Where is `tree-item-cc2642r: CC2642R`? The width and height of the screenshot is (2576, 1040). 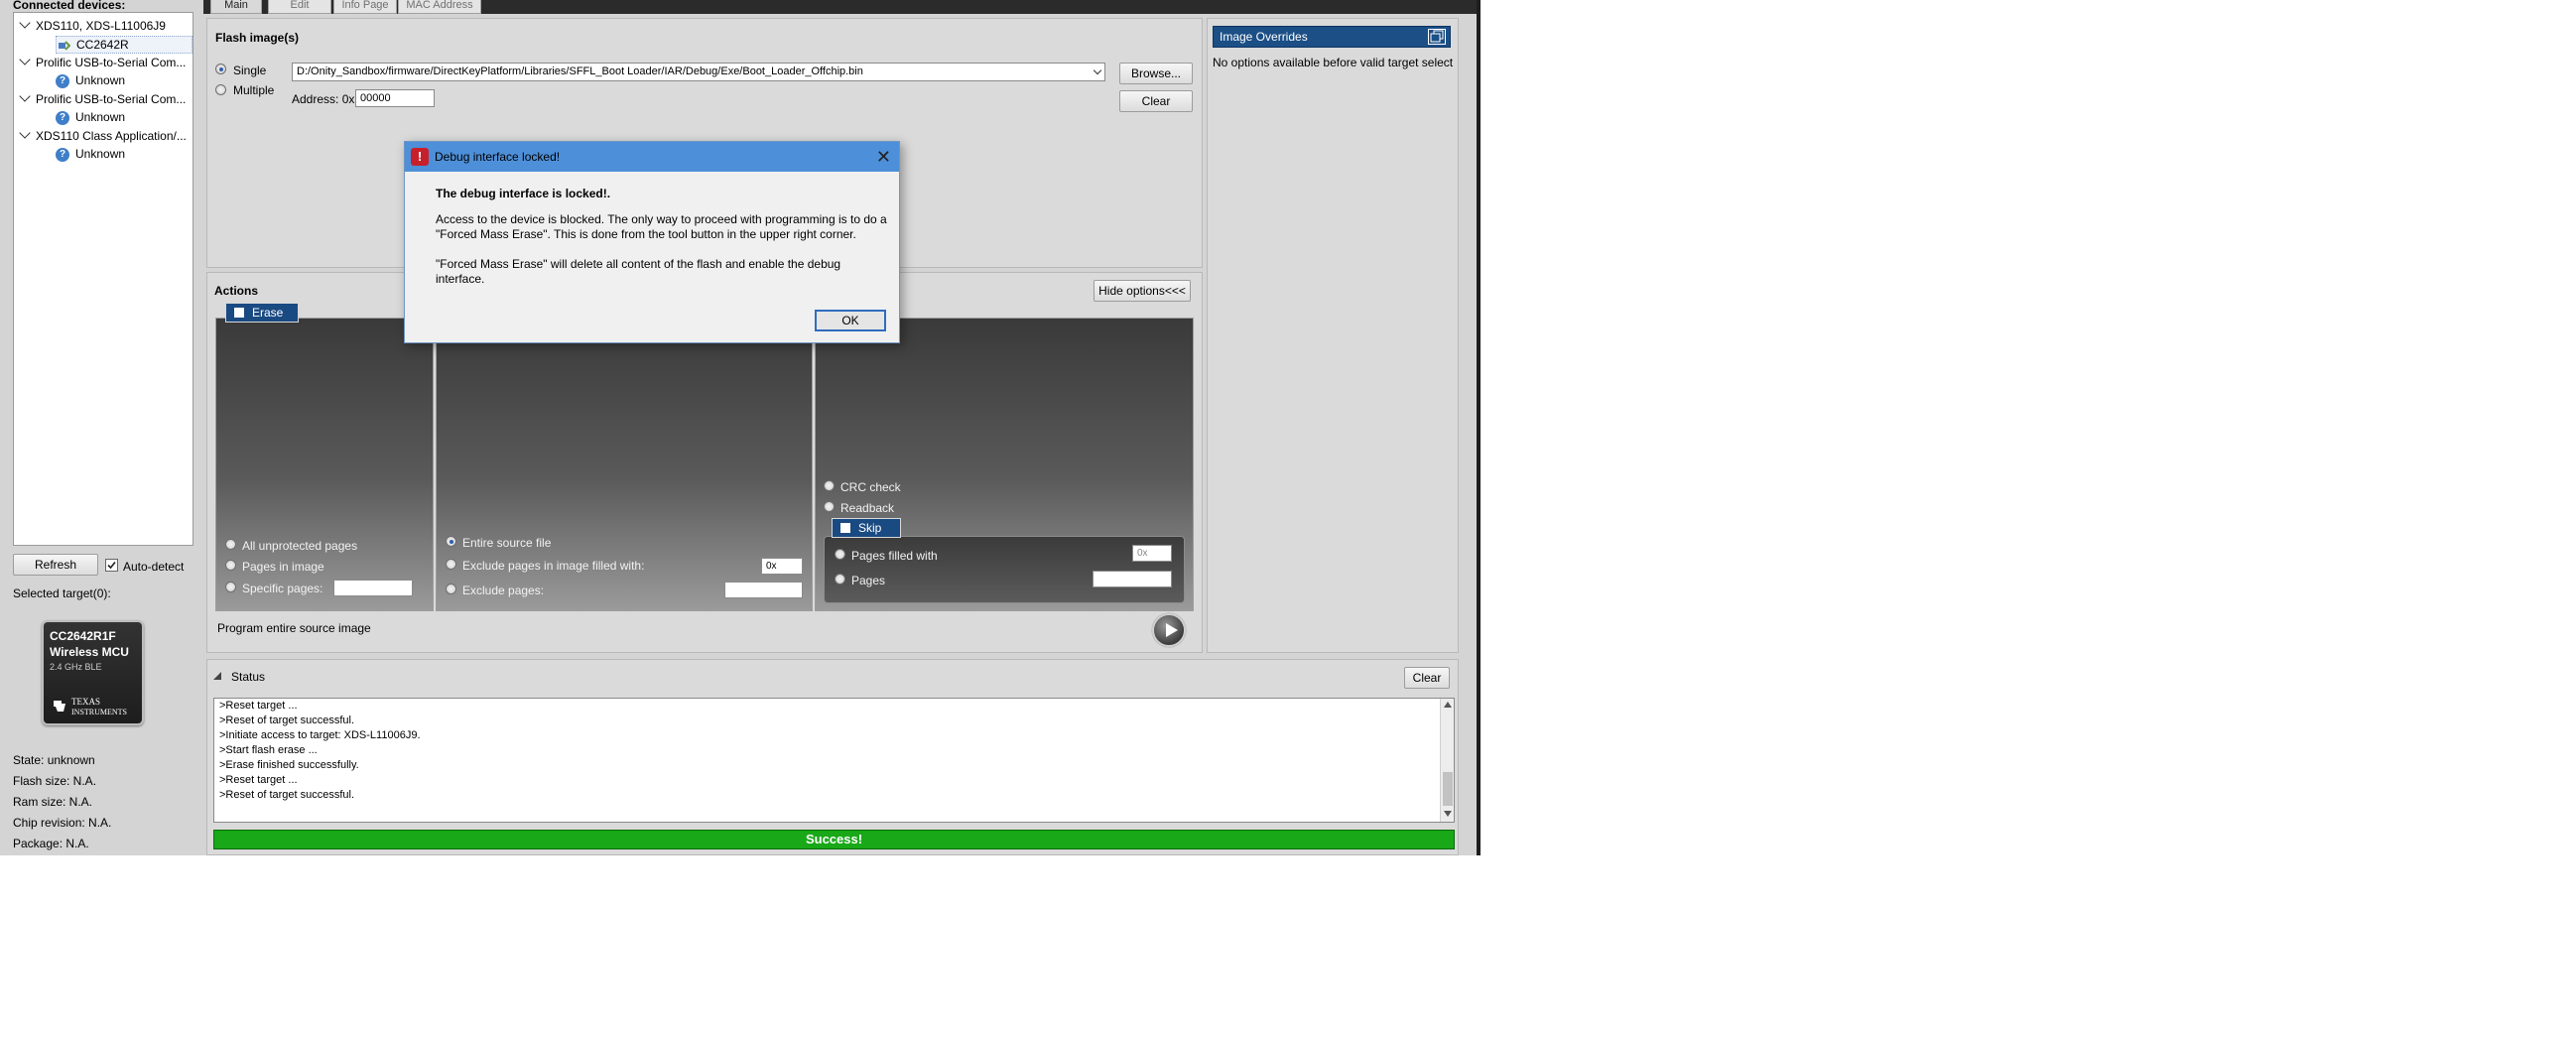 tree-item-cc2642r: CC2642R is located at coordinates (125, 45).